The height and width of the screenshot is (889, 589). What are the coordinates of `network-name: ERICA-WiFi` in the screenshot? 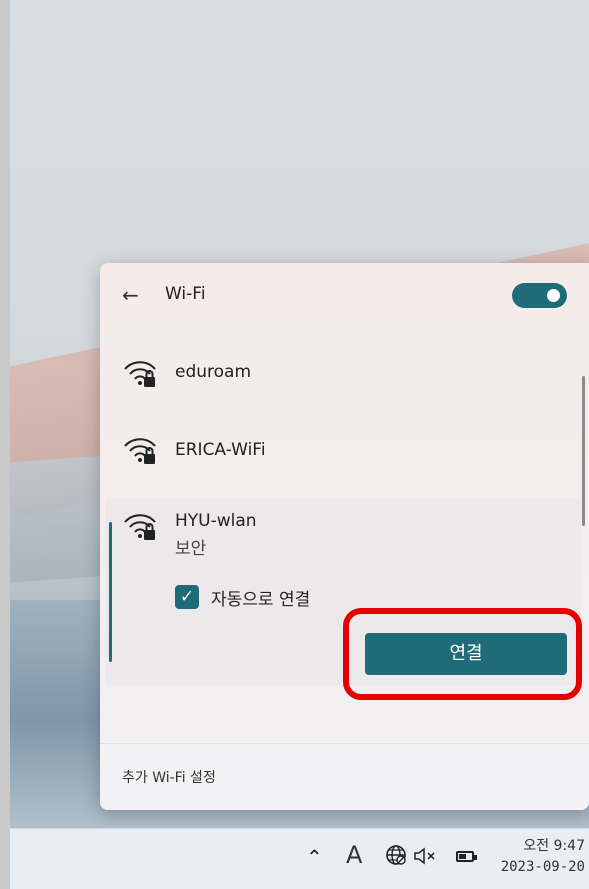 It's located at (220, 450).